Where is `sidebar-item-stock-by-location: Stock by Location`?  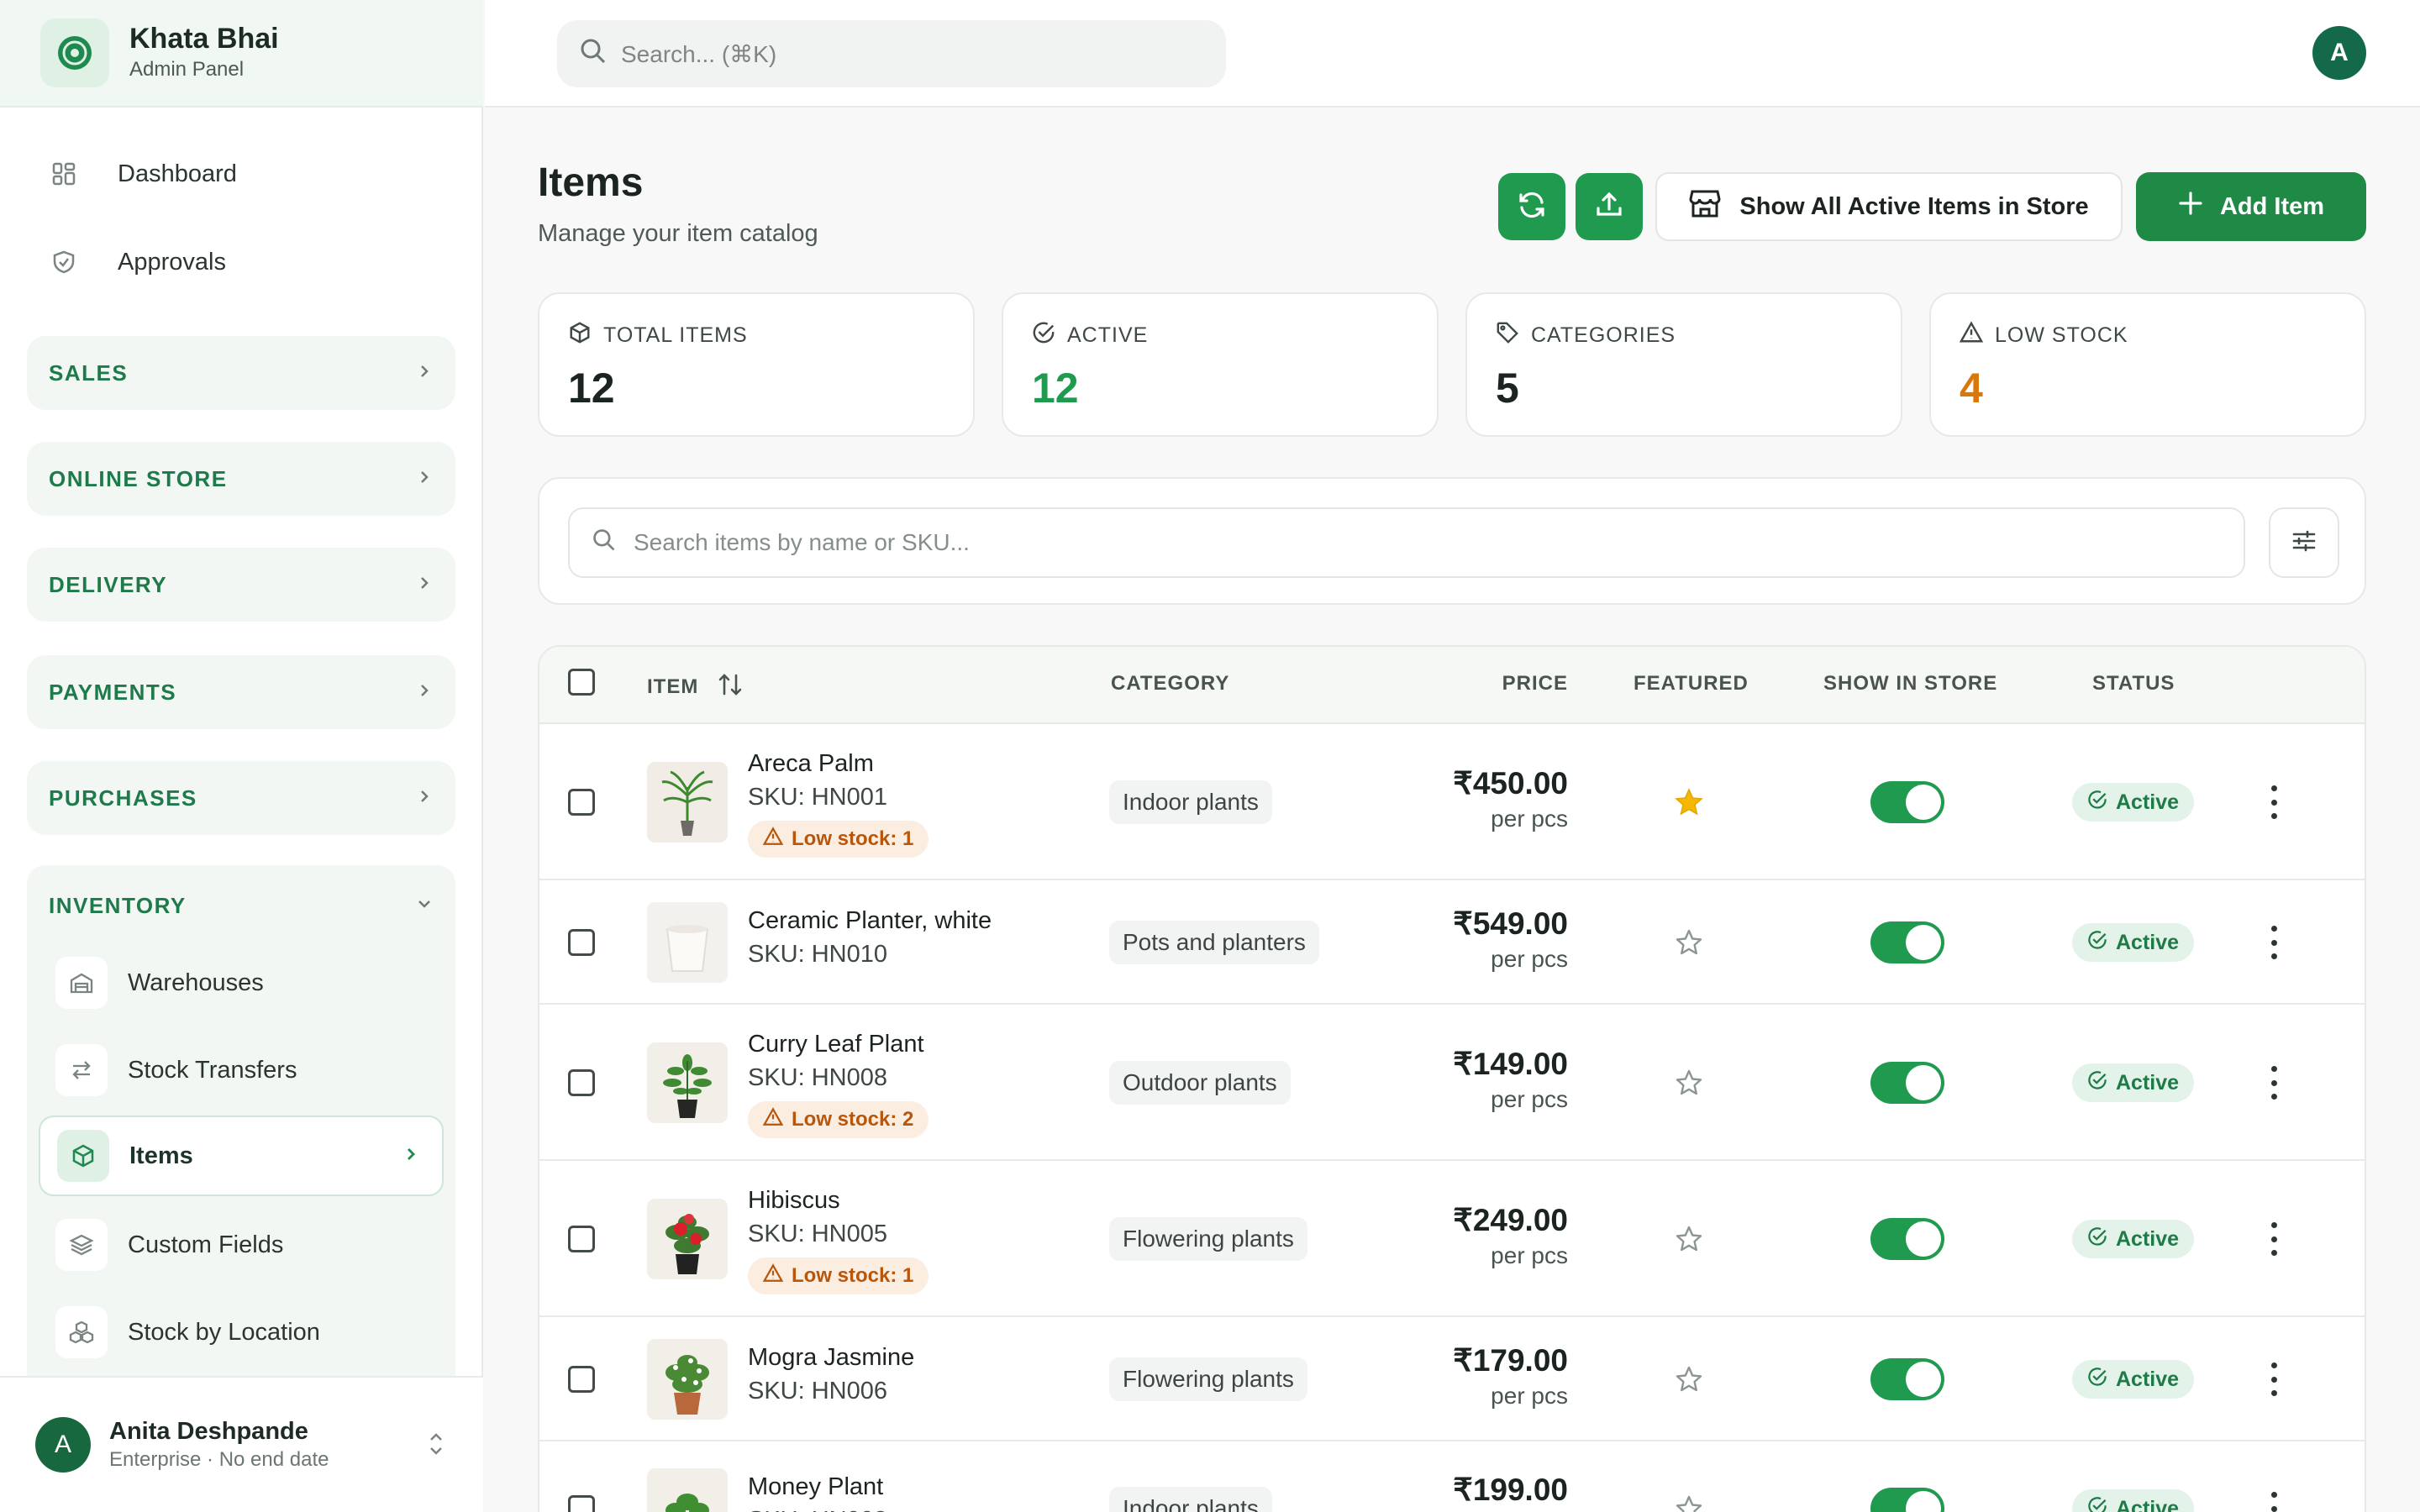
sidebar-item-stock-by-location: Stock by Location is located at coordinates (241, 1332).